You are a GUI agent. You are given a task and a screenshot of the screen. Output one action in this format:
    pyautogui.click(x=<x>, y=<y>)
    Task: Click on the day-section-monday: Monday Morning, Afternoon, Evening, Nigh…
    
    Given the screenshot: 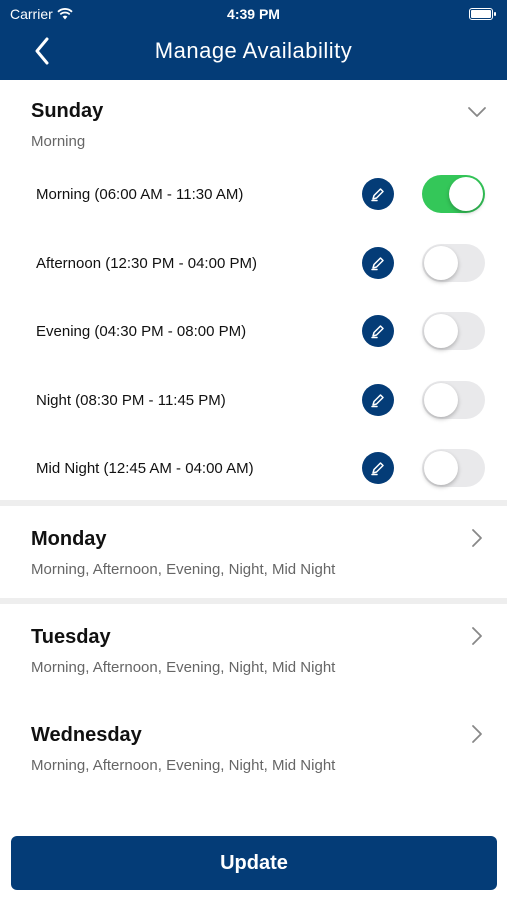 What is the action you would take?
    pyautogui.click(x=253, y=552)
    